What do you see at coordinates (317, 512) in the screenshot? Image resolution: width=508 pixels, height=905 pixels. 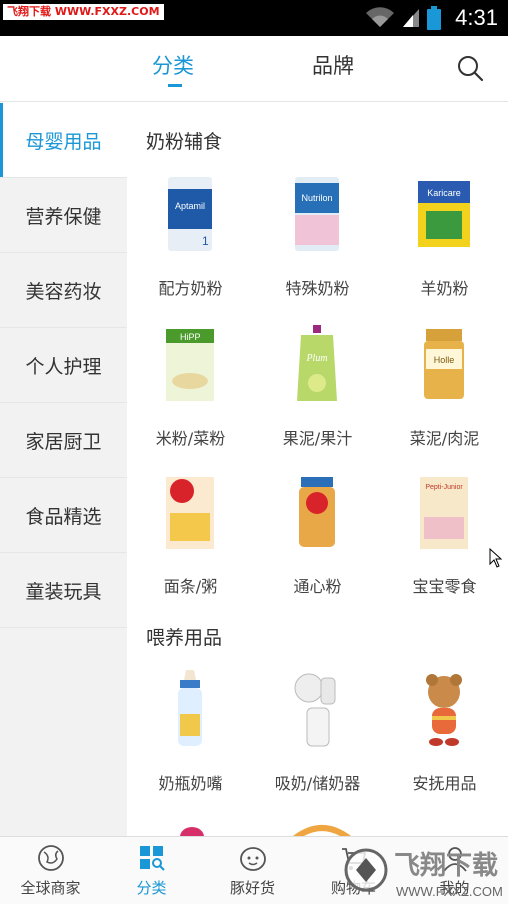 I see `macaroni-jar-image` at bounding box center [317, 512].